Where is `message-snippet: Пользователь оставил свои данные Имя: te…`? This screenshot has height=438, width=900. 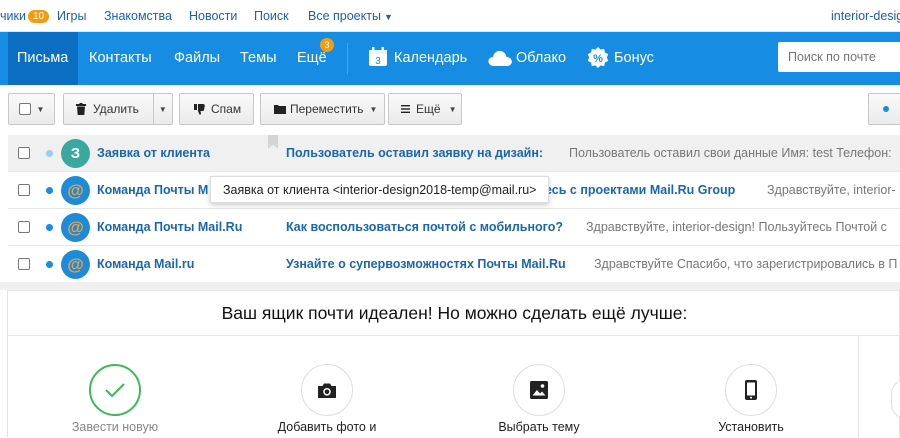 message-snippet: Пользователь оставил свои данные Имя: te… is located at coordinates (730, 153).